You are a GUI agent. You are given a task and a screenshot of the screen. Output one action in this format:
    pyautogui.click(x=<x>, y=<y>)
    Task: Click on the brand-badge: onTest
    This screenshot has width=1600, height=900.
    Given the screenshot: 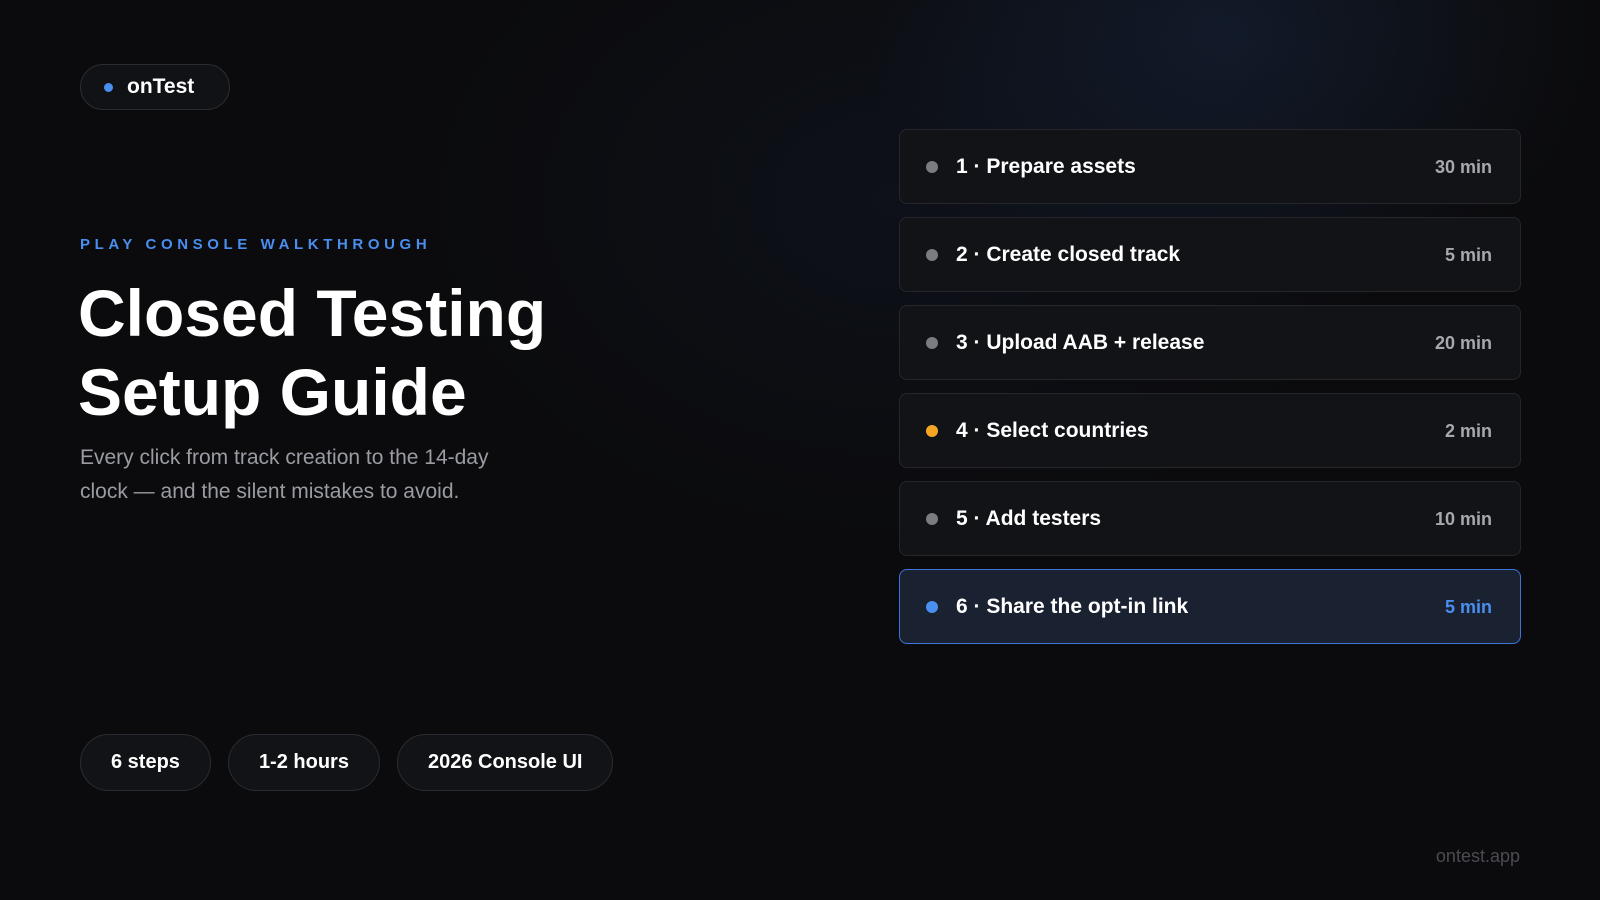 What is the action you would take?
    pyautogui.click(x=155, y=87)
    